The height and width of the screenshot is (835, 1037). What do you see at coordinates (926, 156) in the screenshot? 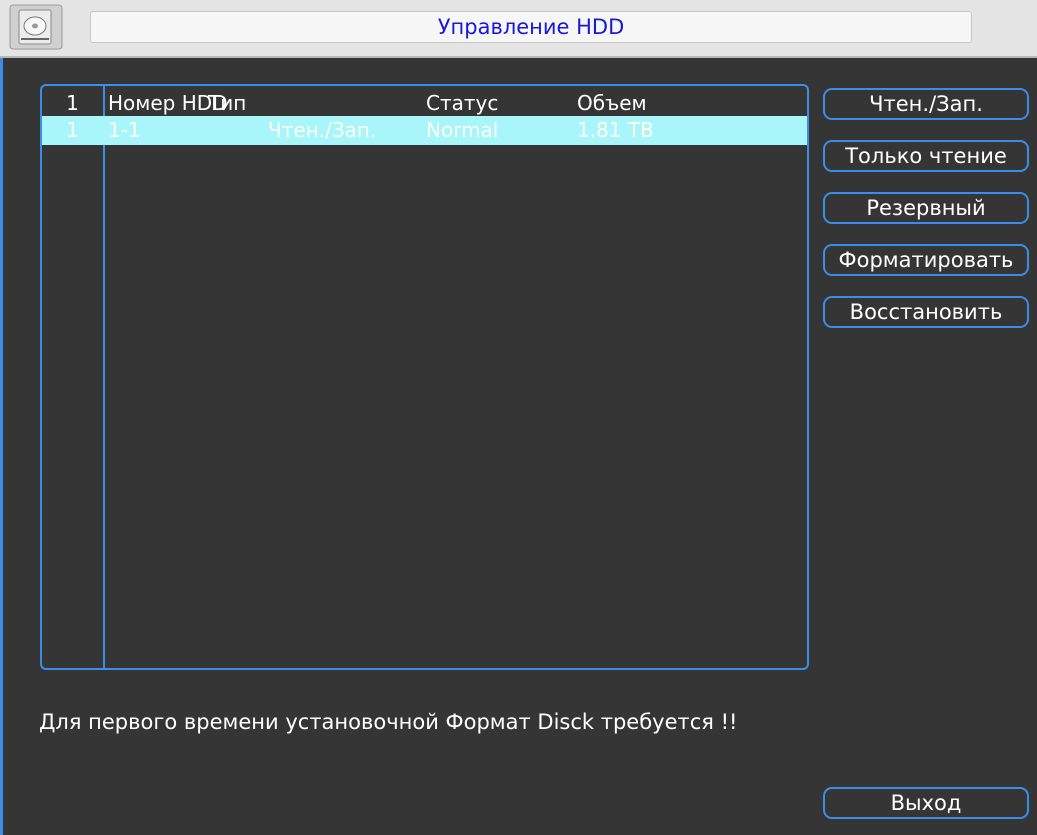
I see `read-only-button: Только чтение` at bounding box center [926, 156].